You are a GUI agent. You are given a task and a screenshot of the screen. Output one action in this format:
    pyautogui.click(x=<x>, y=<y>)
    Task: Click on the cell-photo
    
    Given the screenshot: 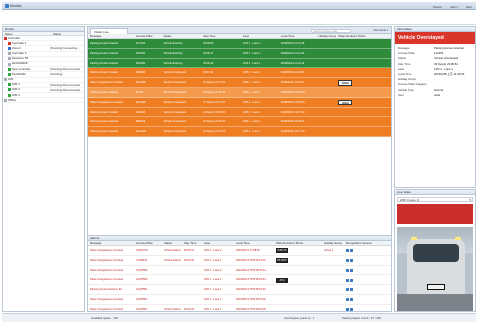 What is the action you would take?
    pyautogui.click(x=363, y=121)
    